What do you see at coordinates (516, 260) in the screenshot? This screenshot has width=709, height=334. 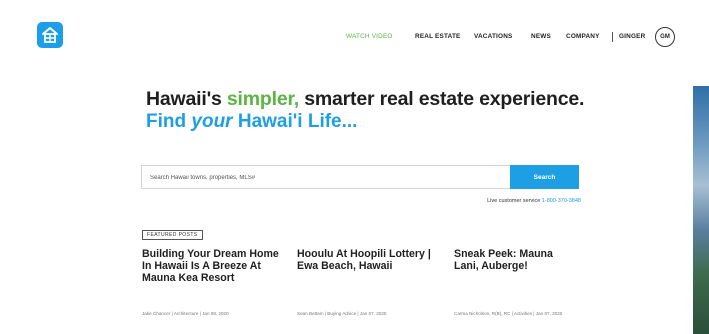 I see `featured-post-title: Sneak Peek: Mauna Lani, Auberge!` at bounding box center [516, 260].